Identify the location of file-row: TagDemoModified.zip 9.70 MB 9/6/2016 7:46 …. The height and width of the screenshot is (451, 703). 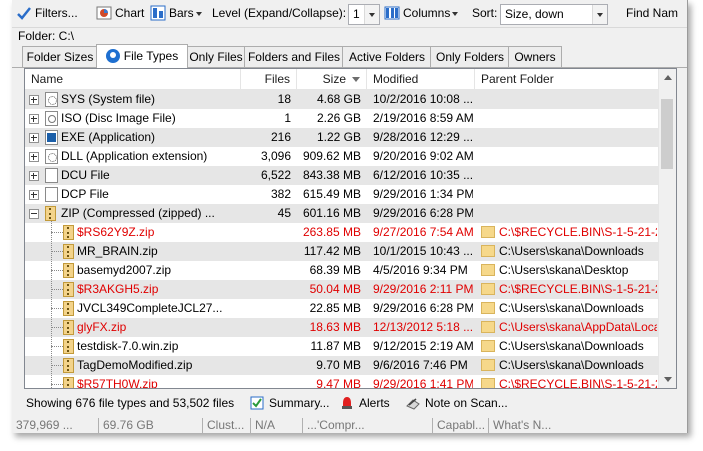
(342, 365).